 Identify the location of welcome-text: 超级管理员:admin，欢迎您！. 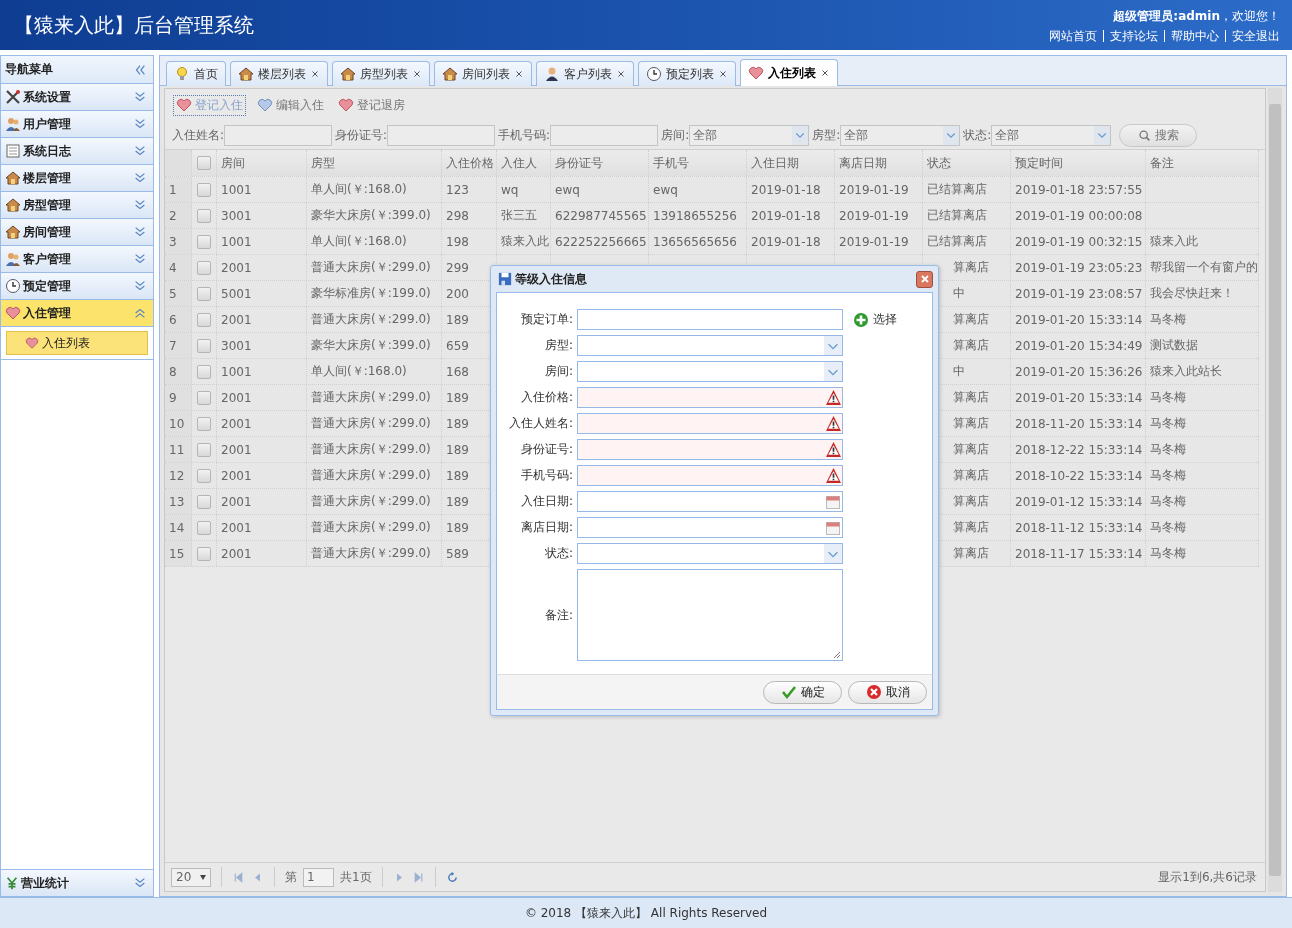
(1196, 16).